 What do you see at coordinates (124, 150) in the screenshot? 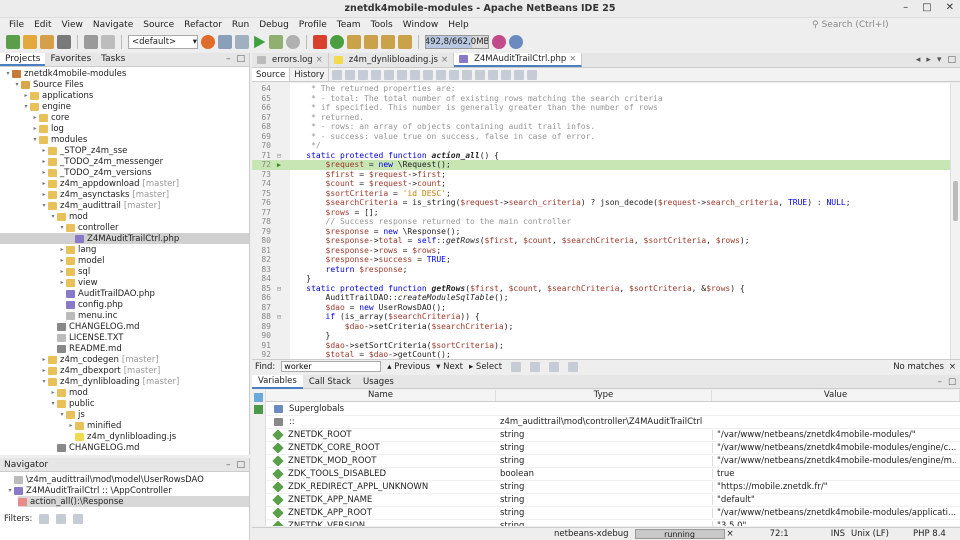
I see `tree-item: ▸ _STOP_z4m_sse` at bounding box center [124, 150].